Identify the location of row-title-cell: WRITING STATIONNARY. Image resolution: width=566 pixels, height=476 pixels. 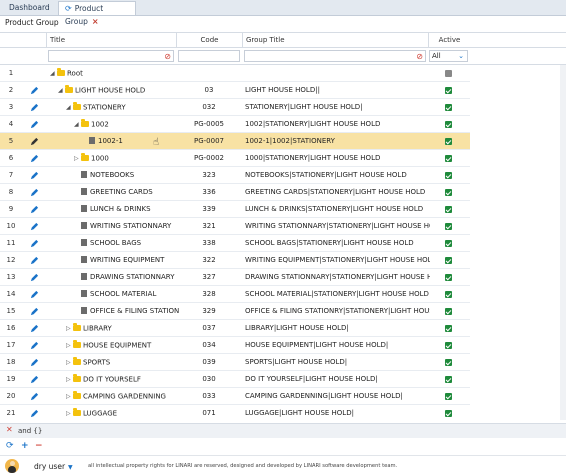
(122, 226).